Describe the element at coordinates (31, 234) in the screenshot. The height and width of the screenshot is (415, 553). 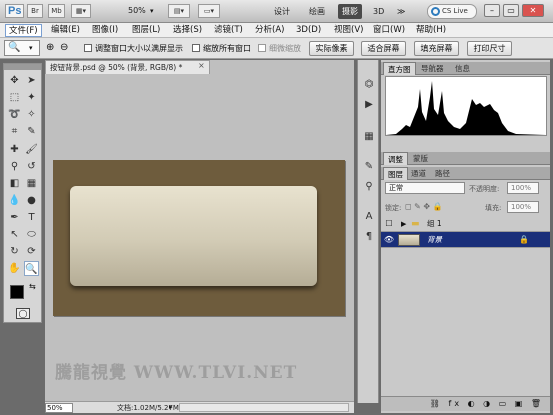
I see `shape-tool-icon: ⬭` at that location.